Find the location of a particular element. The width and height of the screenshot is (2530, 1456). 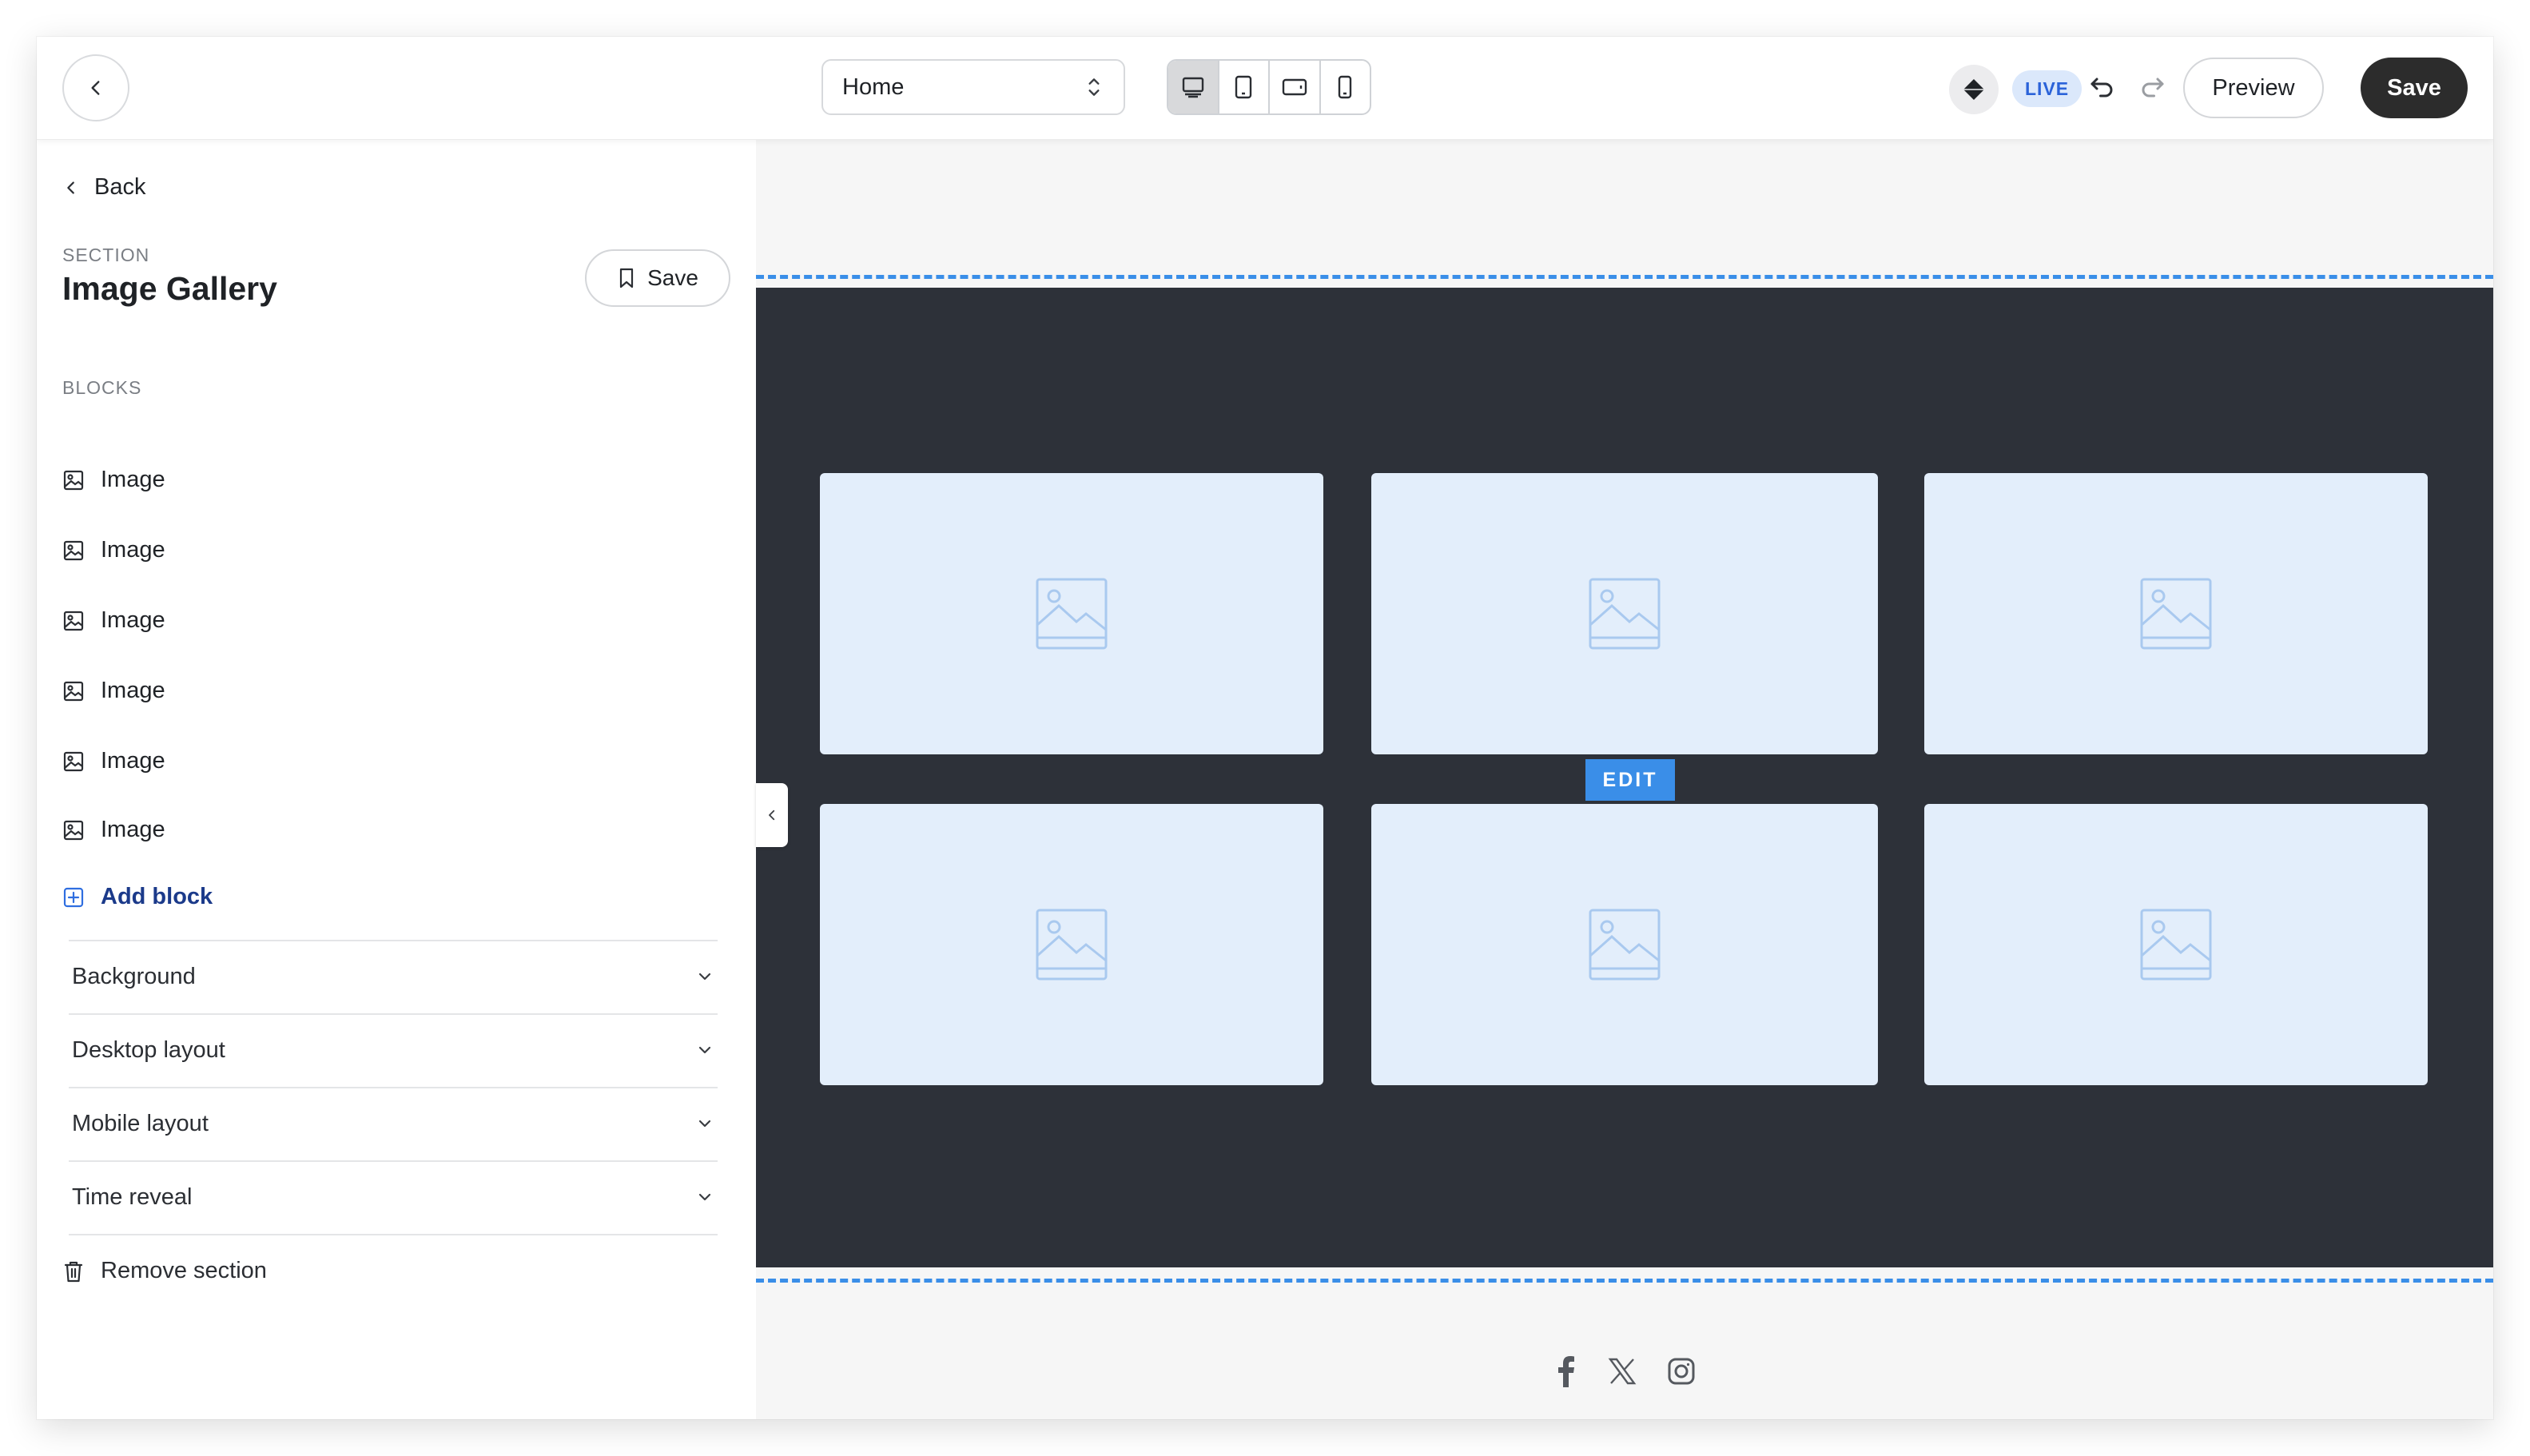

tablet-portrait-icon is located at coordinates (1244, 87).